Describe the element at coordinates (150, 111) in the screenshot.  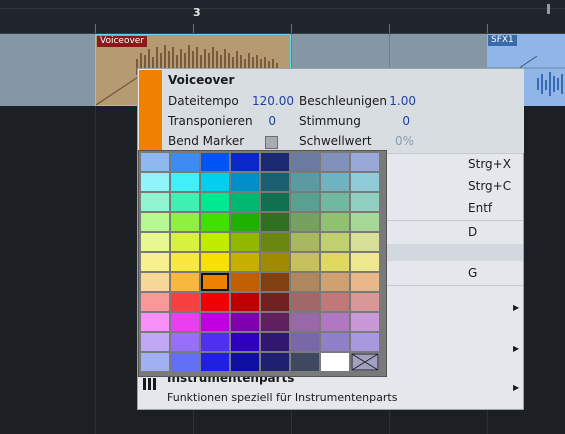
I see `event-color-swatch` at that location.